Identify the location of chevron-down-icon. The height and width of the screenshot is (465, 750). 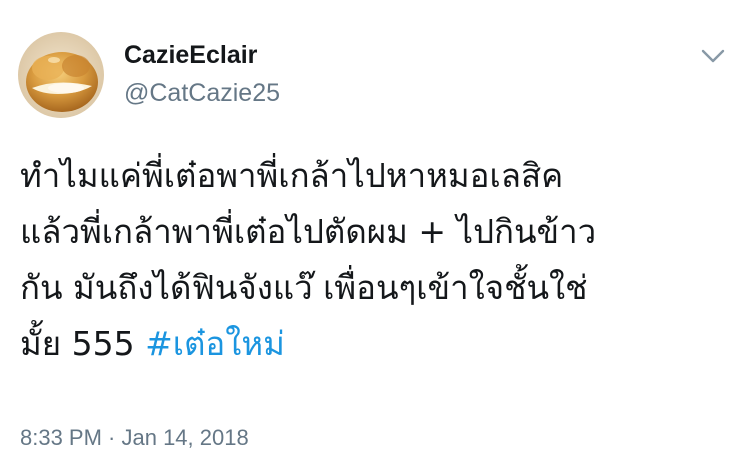
(713, 56).